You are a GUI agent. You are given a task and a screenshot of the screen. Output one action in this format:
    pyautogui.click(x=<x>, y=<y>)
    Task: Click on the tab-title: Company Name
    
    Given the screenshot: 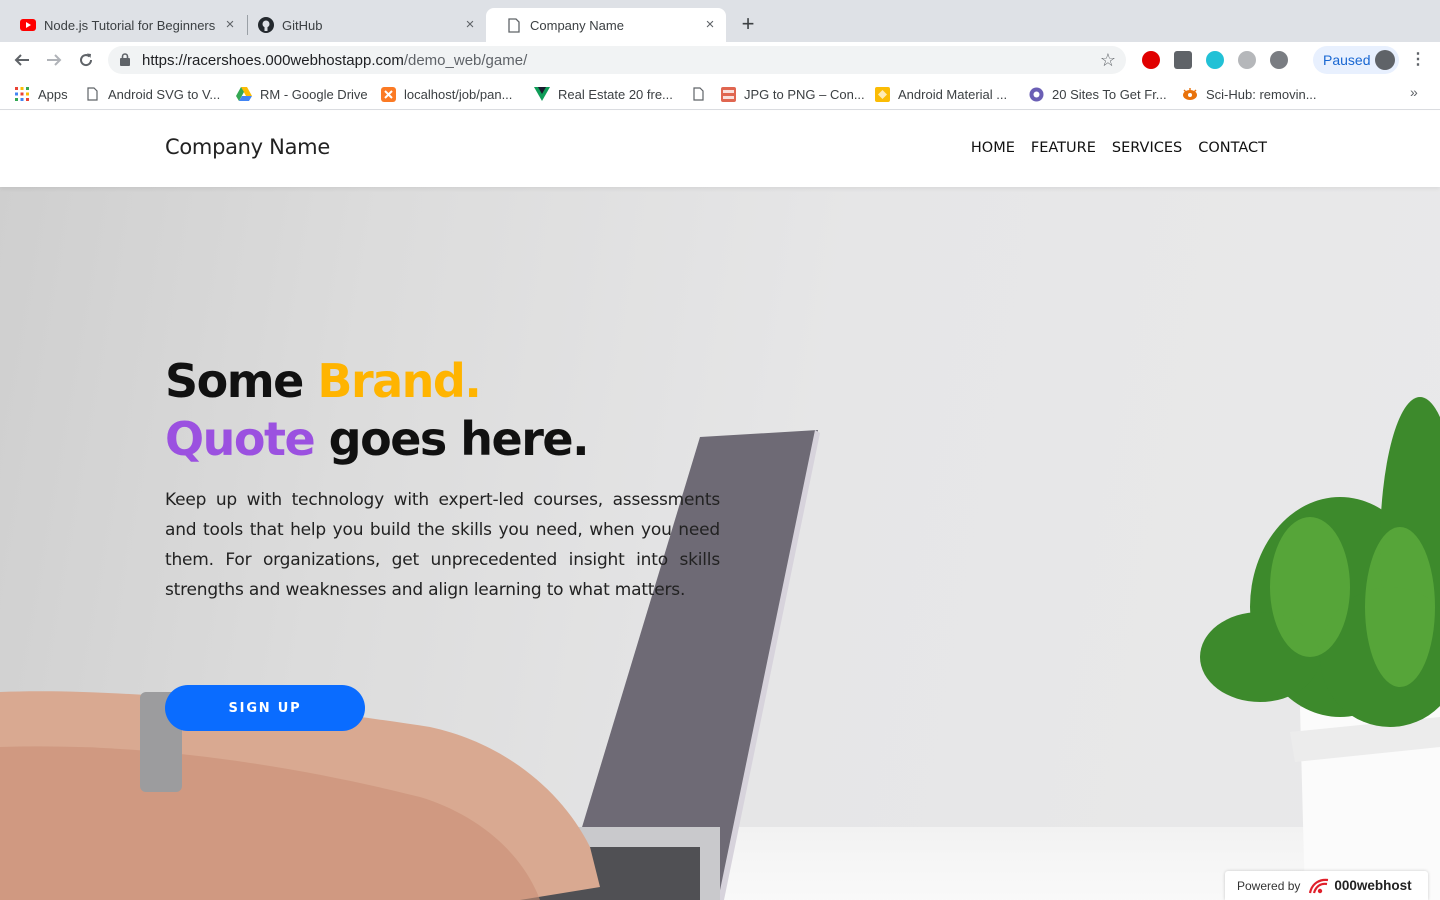 What is the action you would take?
    pyautogui.click(x=577, y=25)
    